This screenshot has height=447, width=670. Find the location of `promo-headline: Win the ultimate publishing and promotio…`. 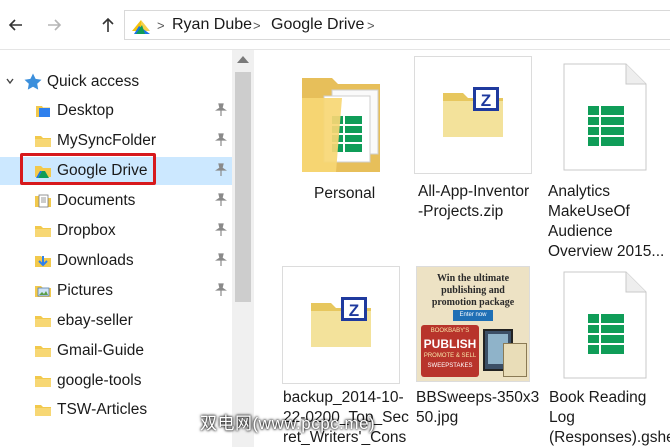

promo-headline: Win the ultimate publishing and promotio… is located at coordinates (473, 290).